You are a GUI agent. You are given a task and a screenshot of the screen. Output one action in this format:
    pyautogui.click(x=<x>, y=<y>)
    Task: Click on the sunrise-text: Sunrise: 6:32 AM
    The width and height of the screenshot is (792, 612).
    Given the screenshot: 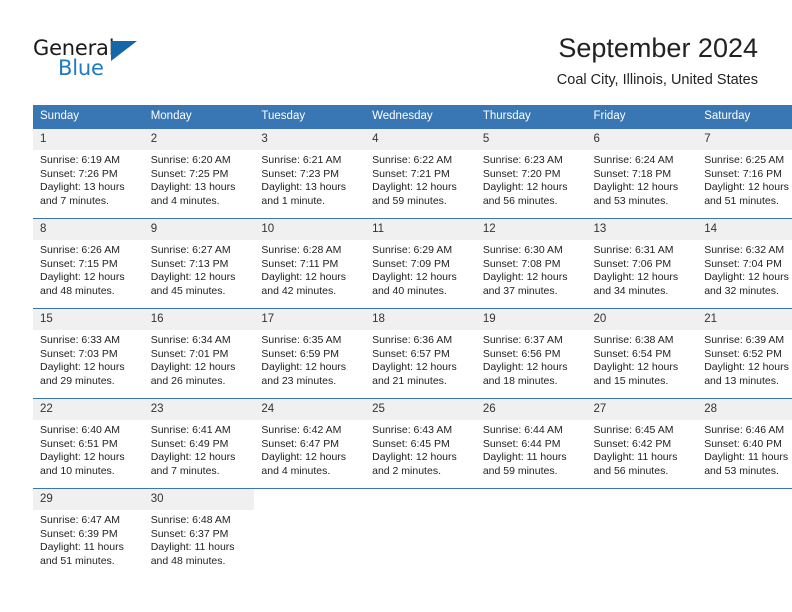 What is the action you would take?
    pyautogui.click(x=744, y=250)
    